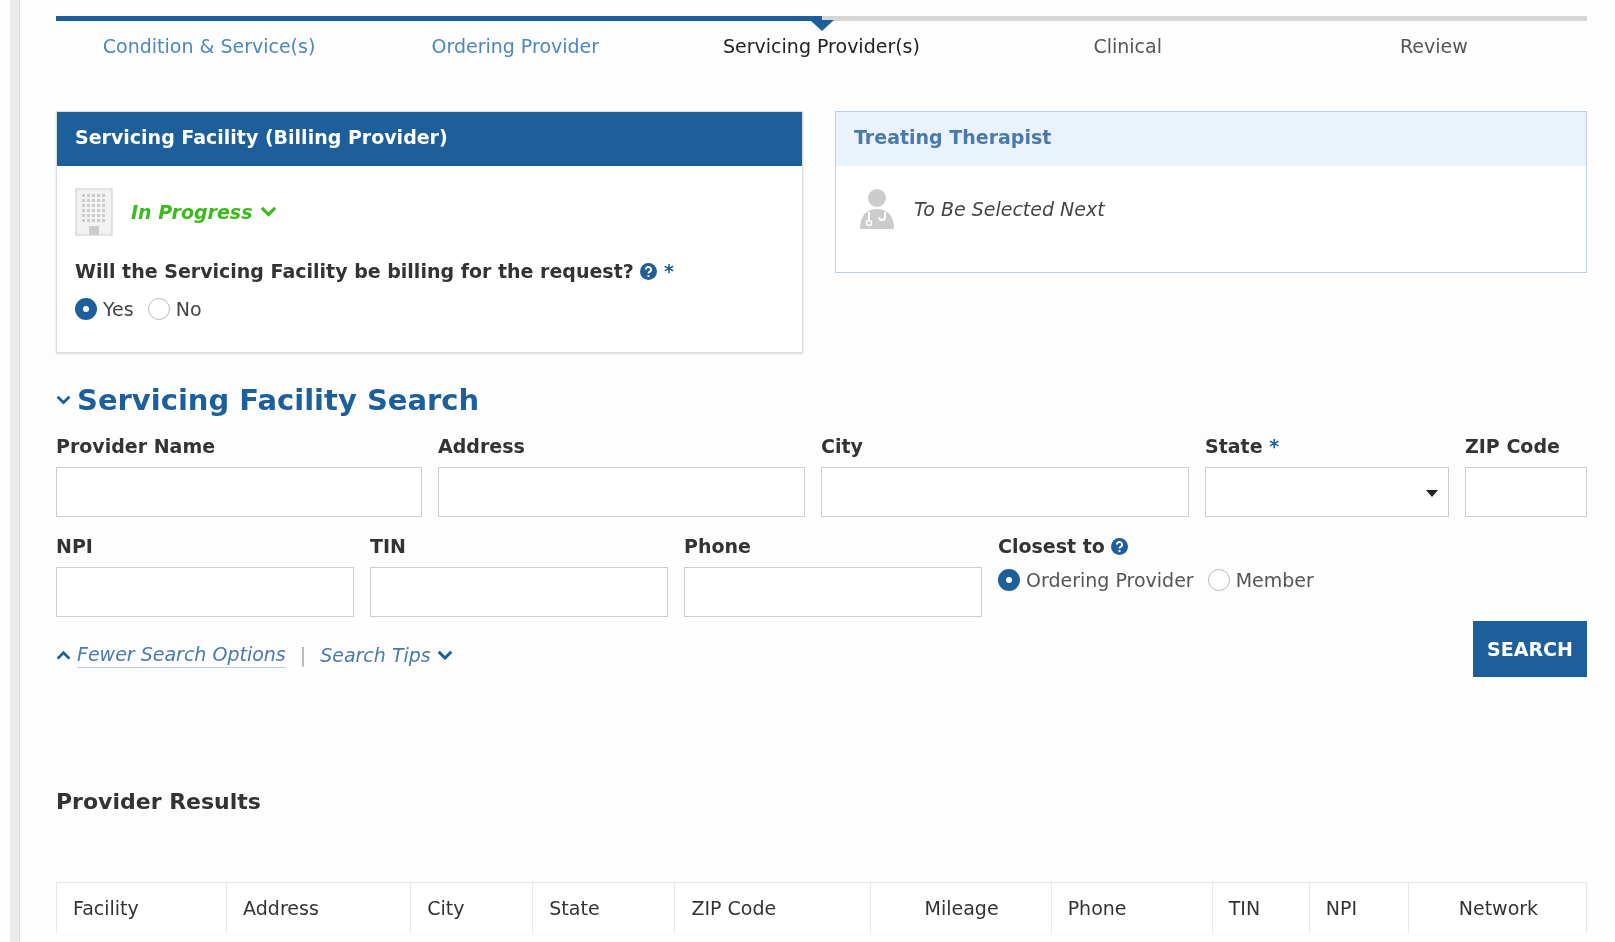  What do you see at coordinates (717, 546) in the screenshot?
I see `field-label: Phone` at bounding box center [717, 546].